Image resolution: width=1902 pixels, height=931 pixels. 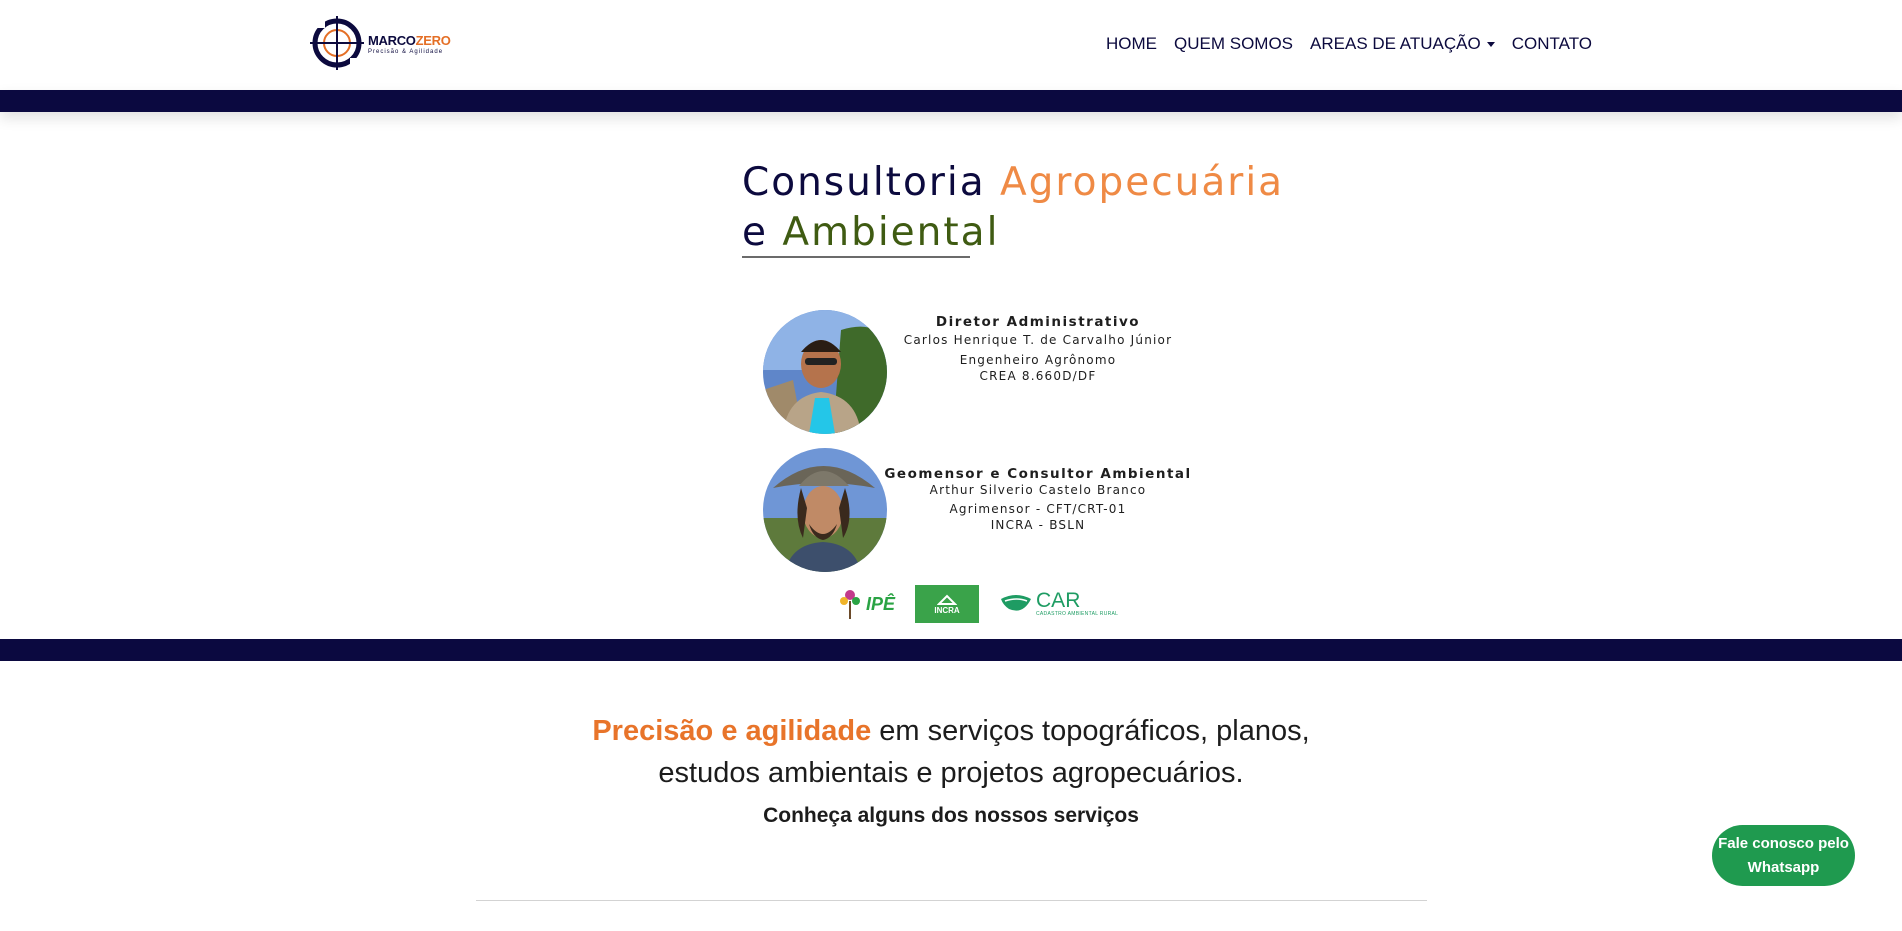 I want to click on main-nav: HOME QUEM SOMOS AREAS DE ATUAÇÃO CONTATO, so click(x=1349, y=44).